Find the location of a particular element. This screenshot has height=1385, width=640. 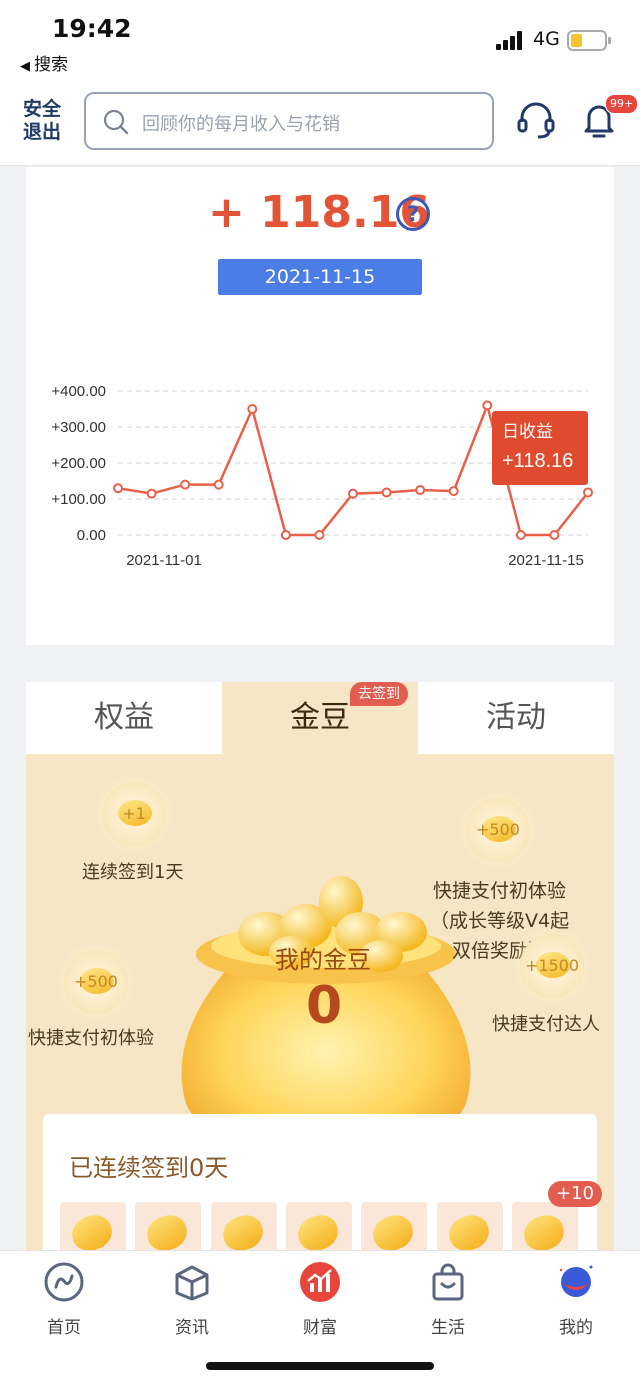

nav-wealth: 财富 is located at coordinates (320, 1299).